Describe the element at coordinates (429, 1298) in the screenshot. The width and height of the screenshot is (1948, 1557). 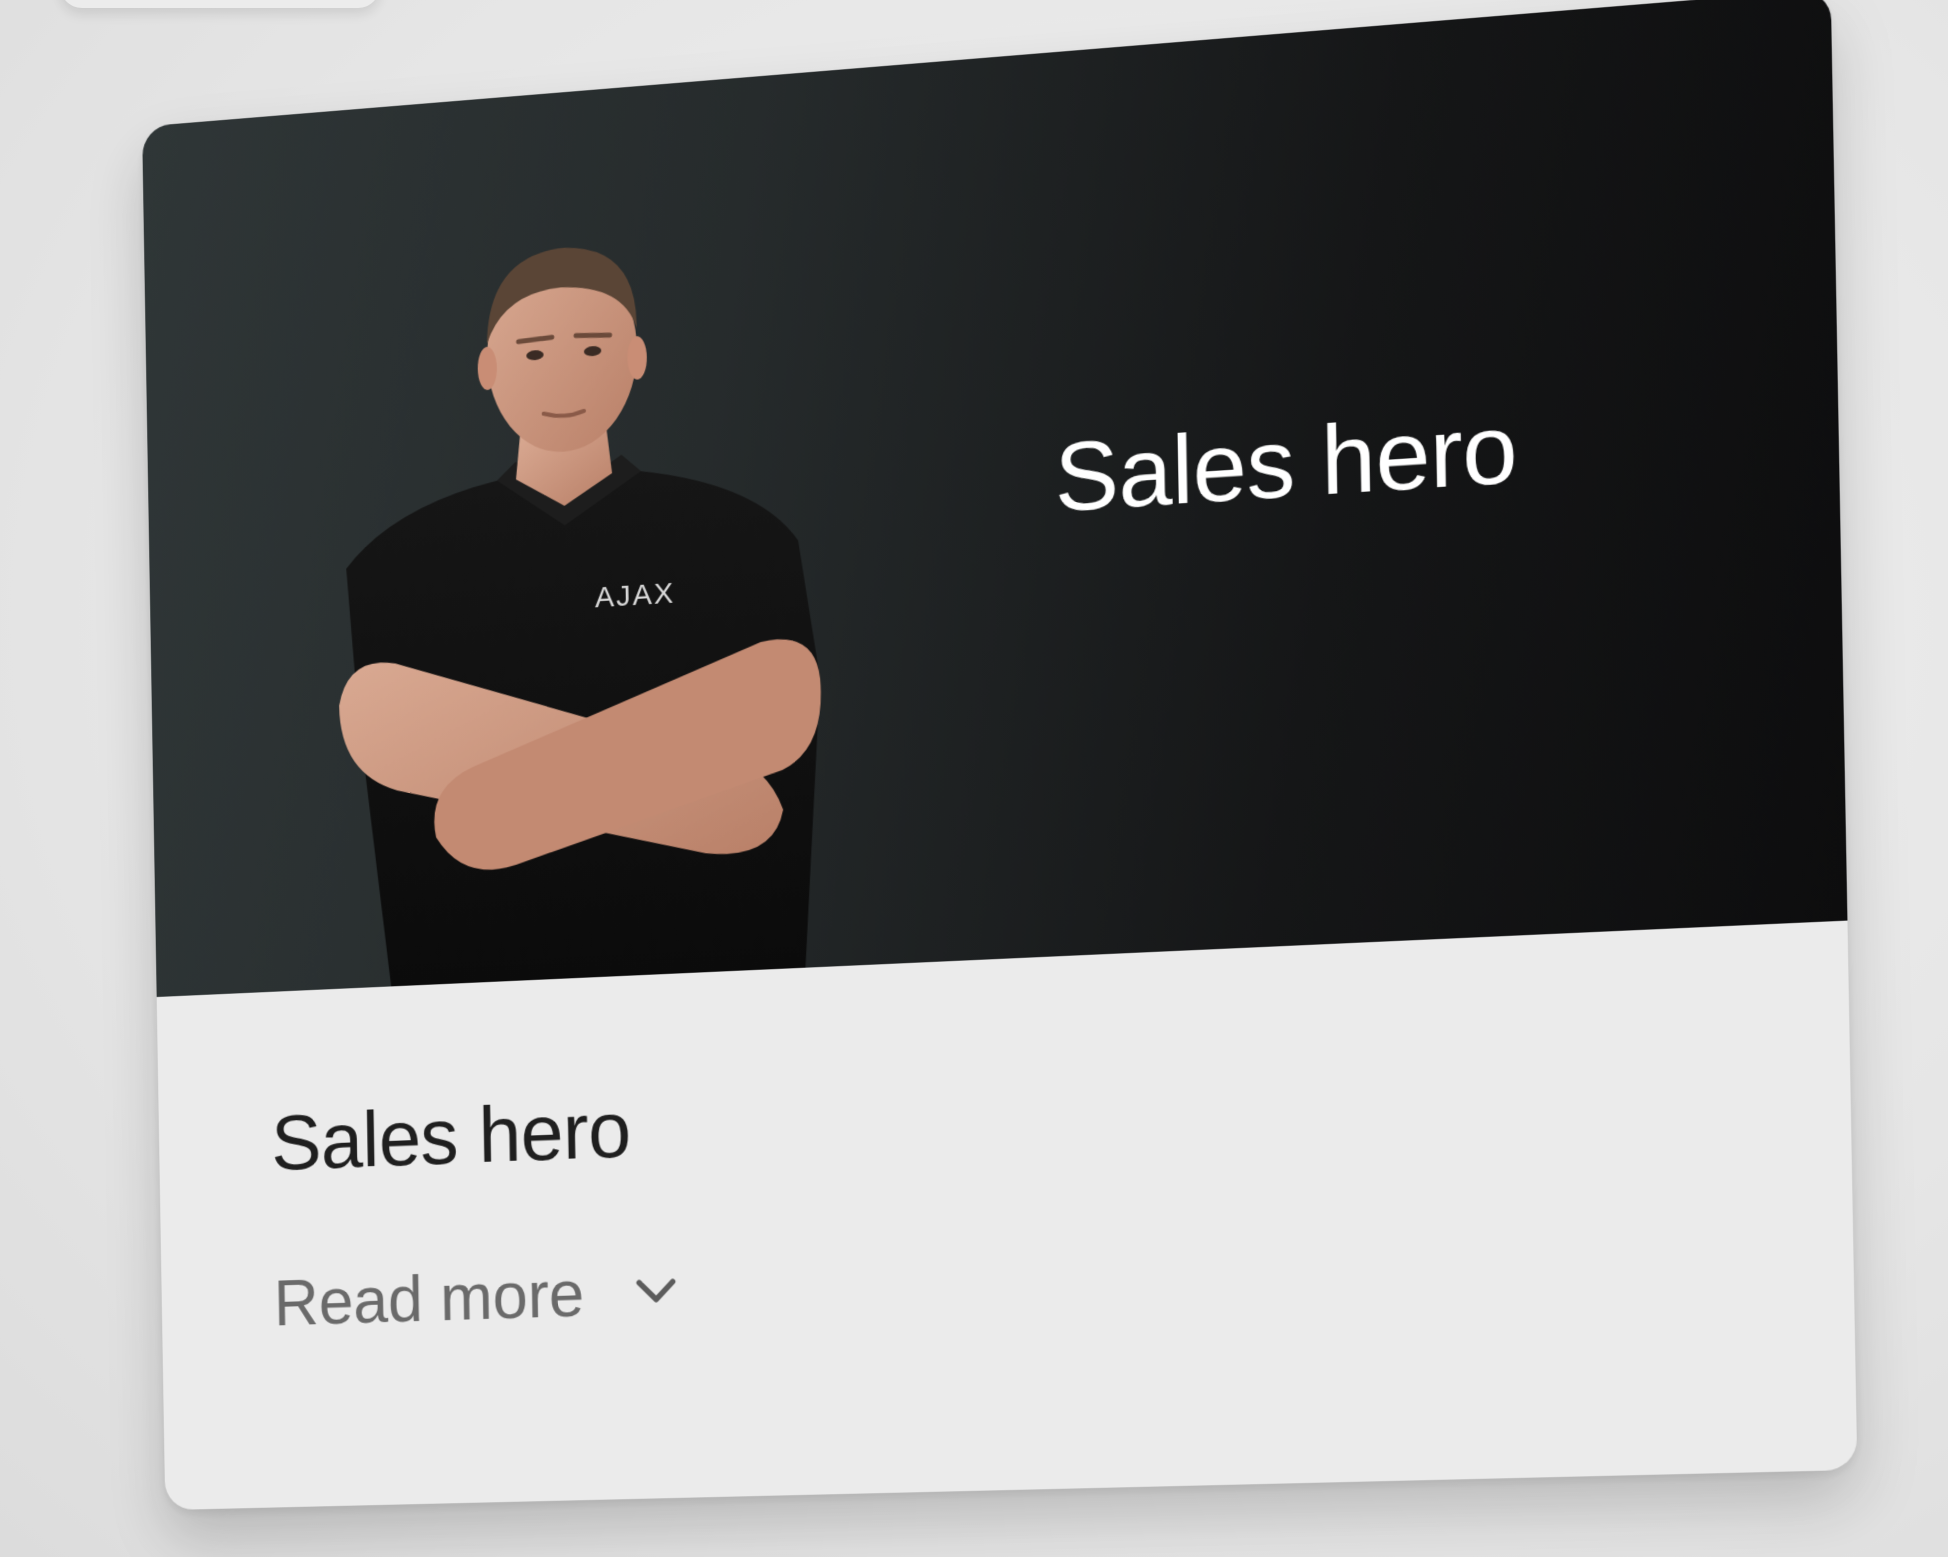
I see `read-more-label: Read more` at that location.